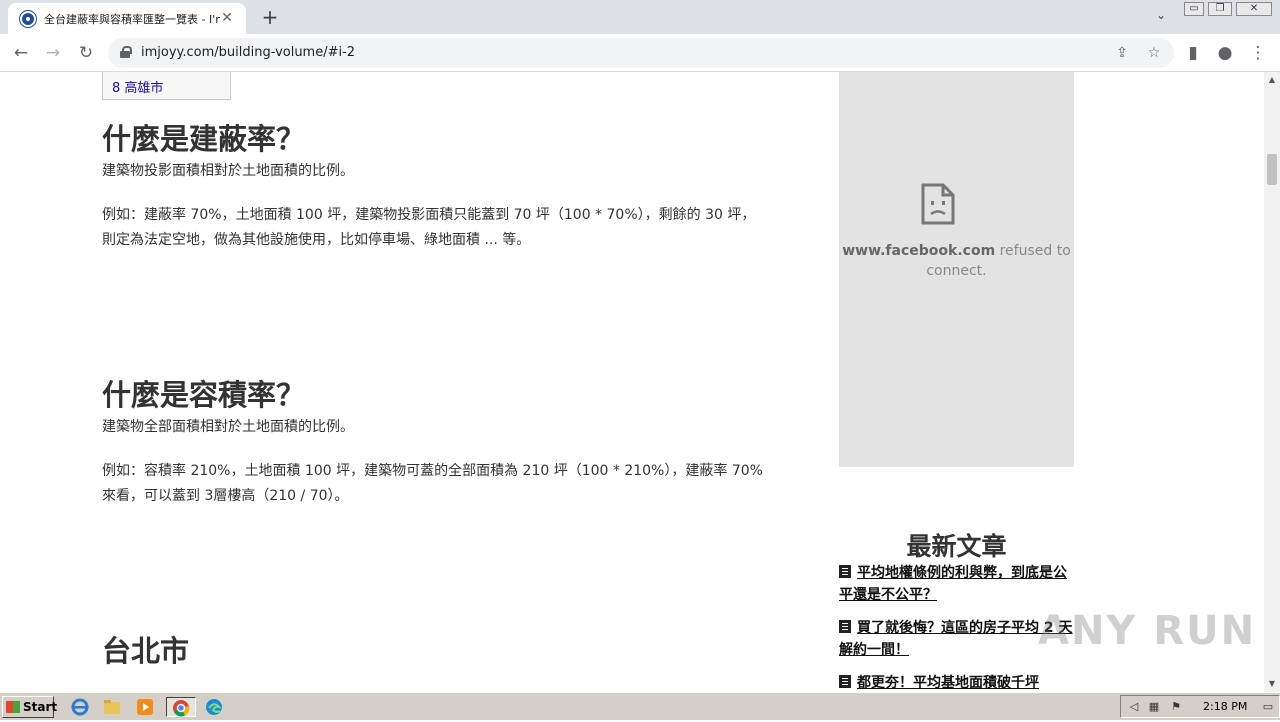 This screenshot has width=1280, height=722. Describe the element at coordinates (228, 171) in the screenshot. I see `coverage-ratio-definition: 建築物投影面積相對於土地面積的比例。` at that location.